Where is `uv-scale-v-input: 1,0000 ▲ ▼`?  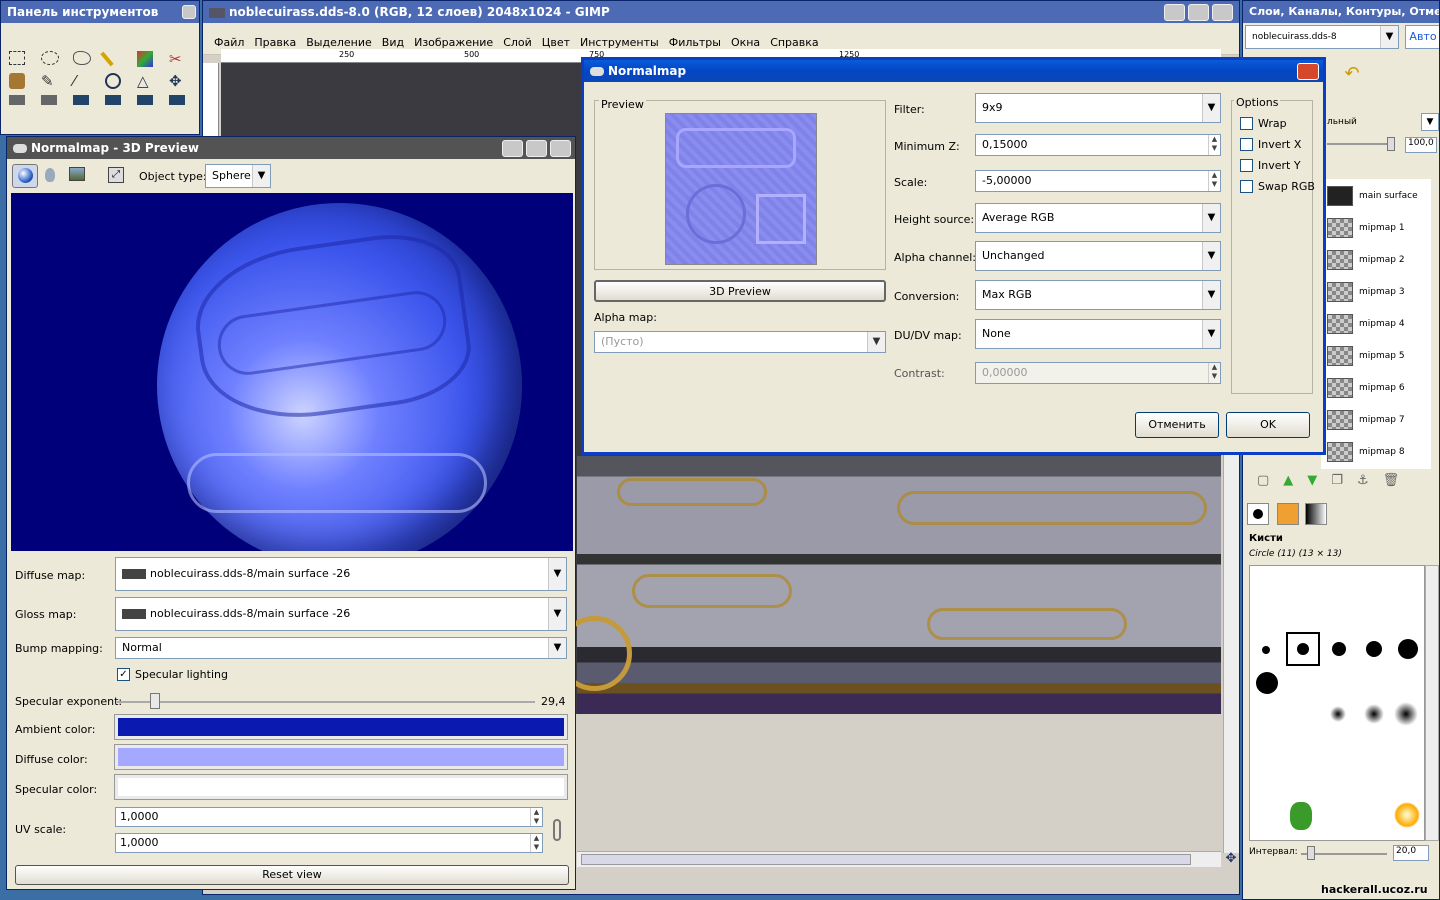
uv-scale-v-input: 1,0000 ▲ ▼ is located at coordinates (329, 843).